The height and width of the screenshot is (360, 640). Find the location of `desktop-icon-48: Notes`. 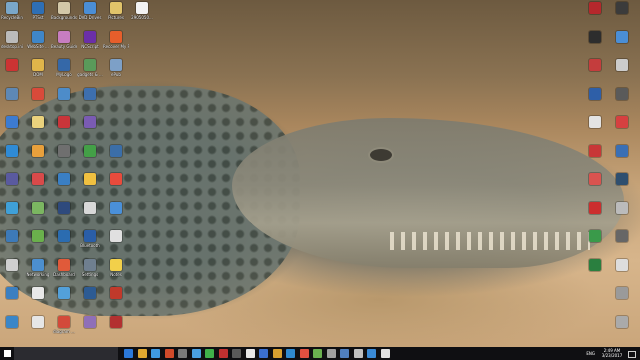

desktop-icon-48: Notes is located at coordinates (116, 267).